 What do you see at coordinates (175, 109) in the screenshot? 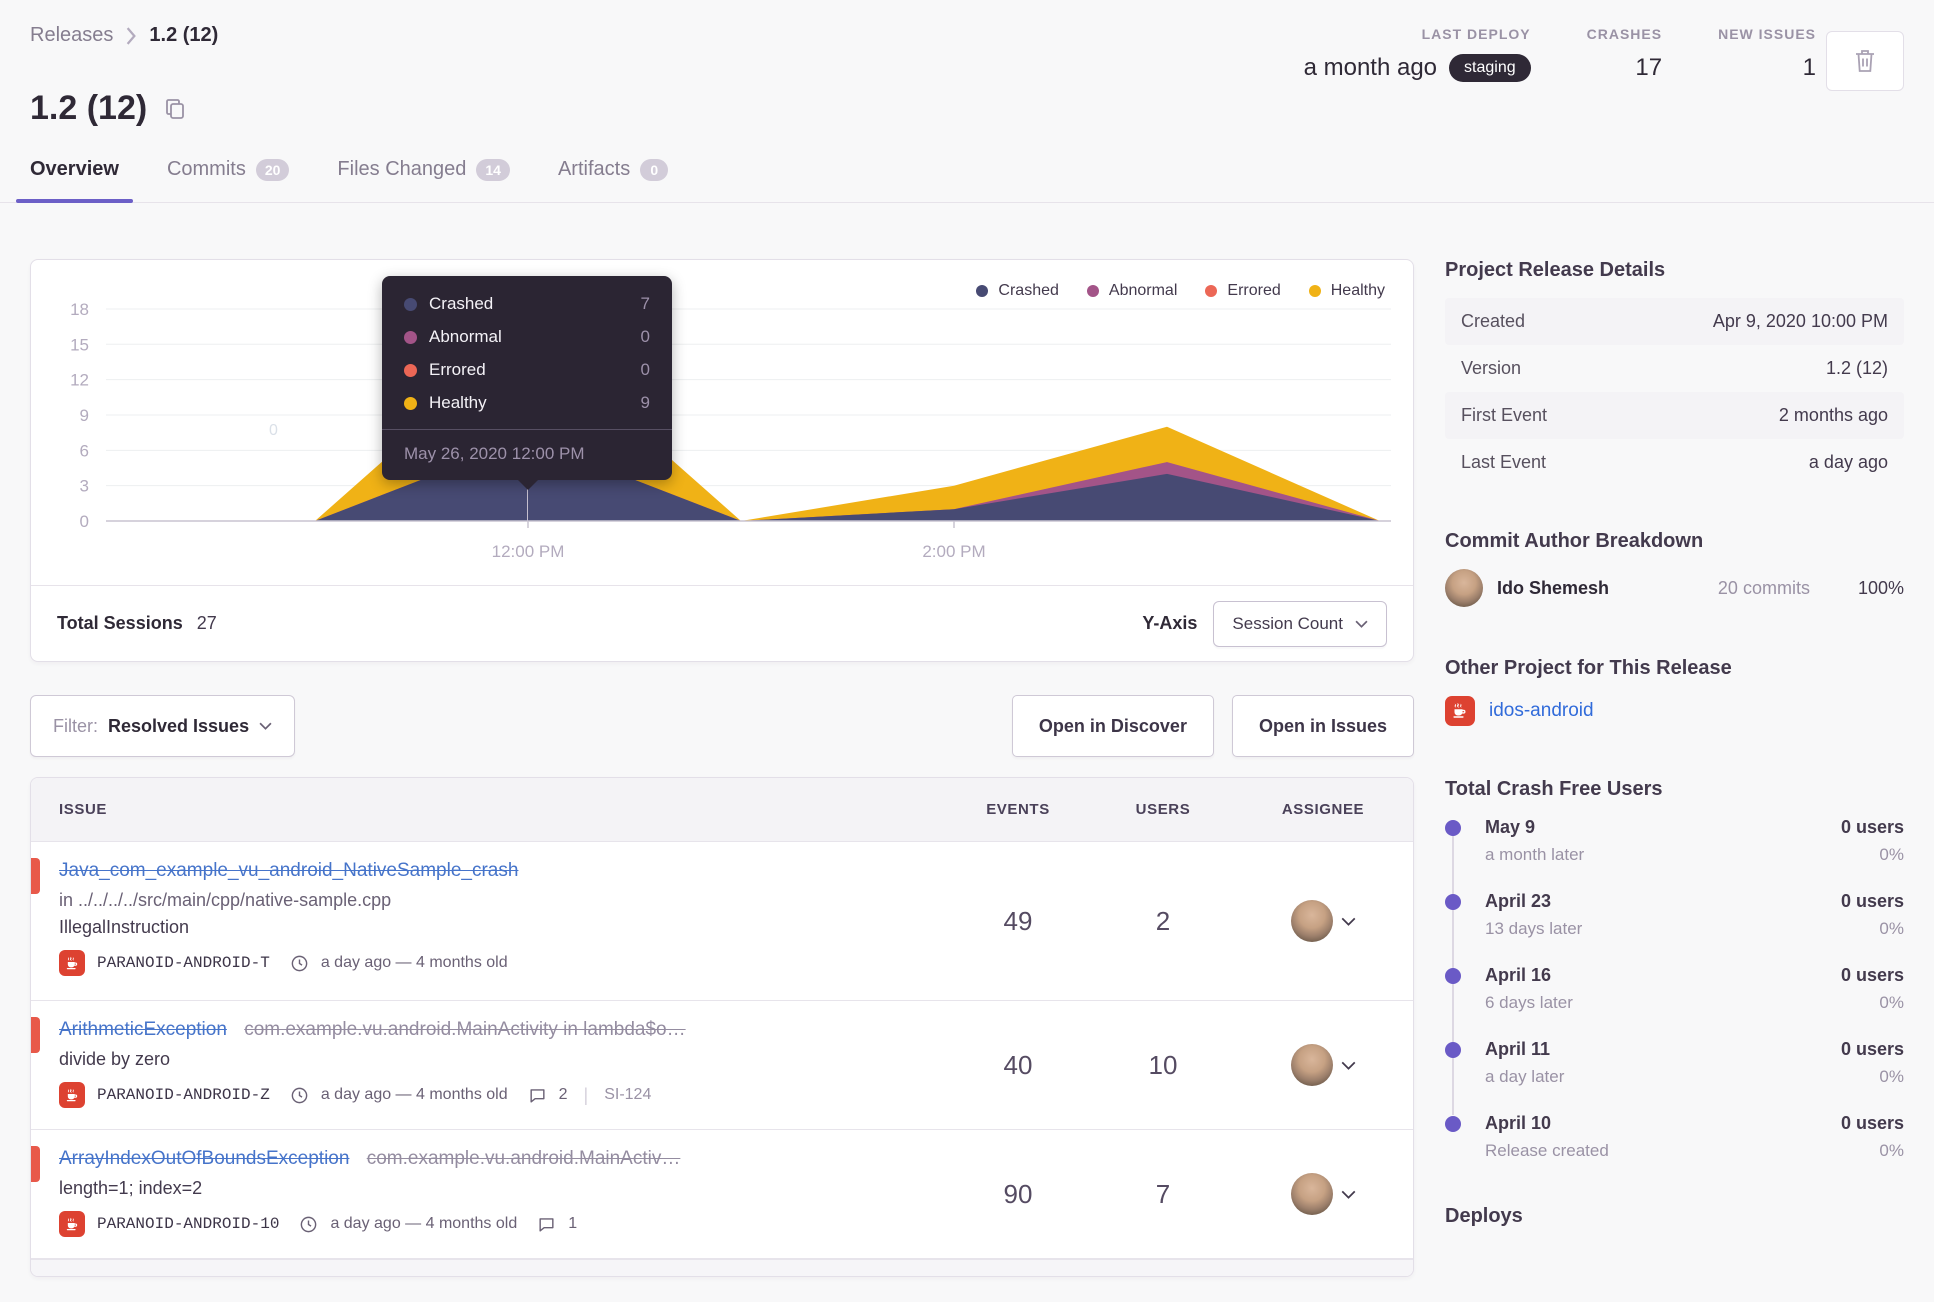
I see `copy-version-button` at bounding box center [175, 109].